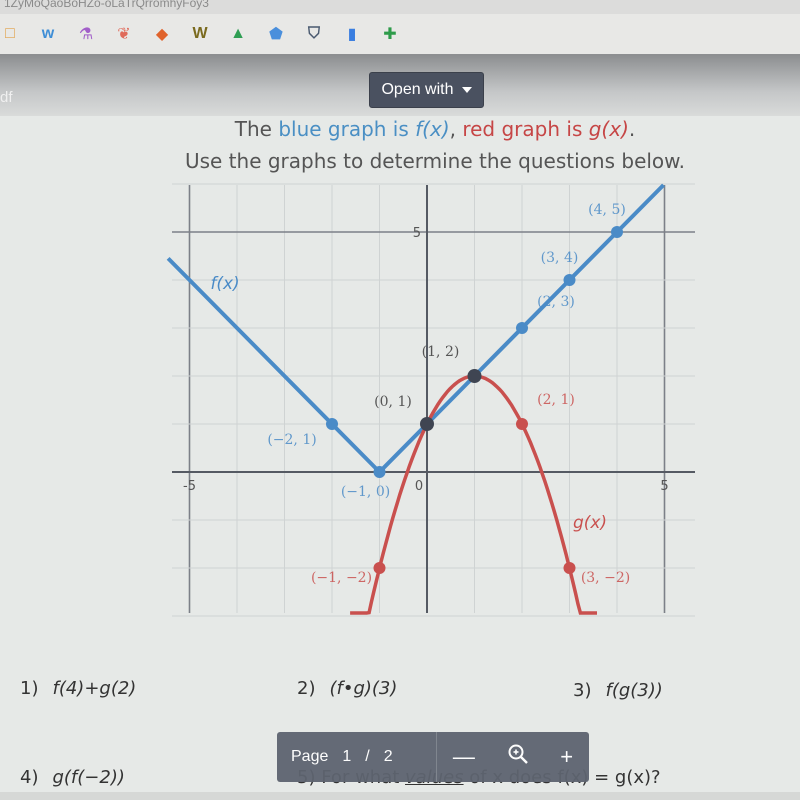  Describe the element at coordinates (582, 690) in the screenshot. I see `question-number: 3)` at that location.